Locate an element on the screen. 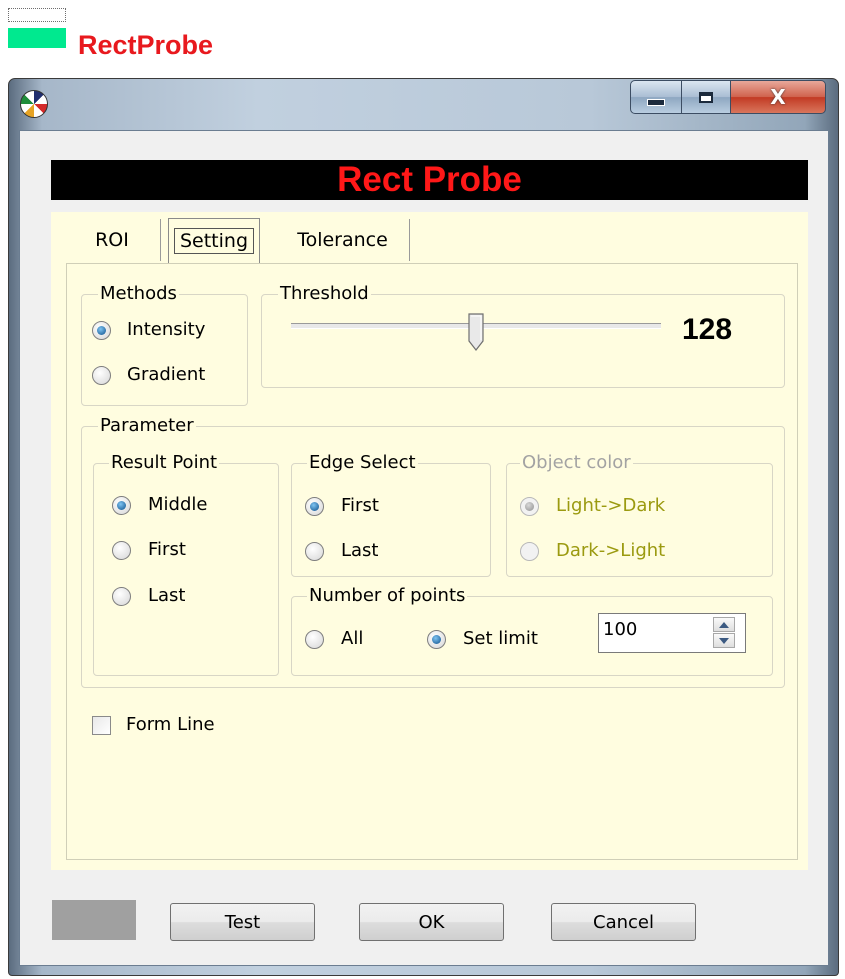 Image resolution: width=845 pixels, height=979 pixels. parameter-group-label: Parameter is located at coordinates (147, 426).